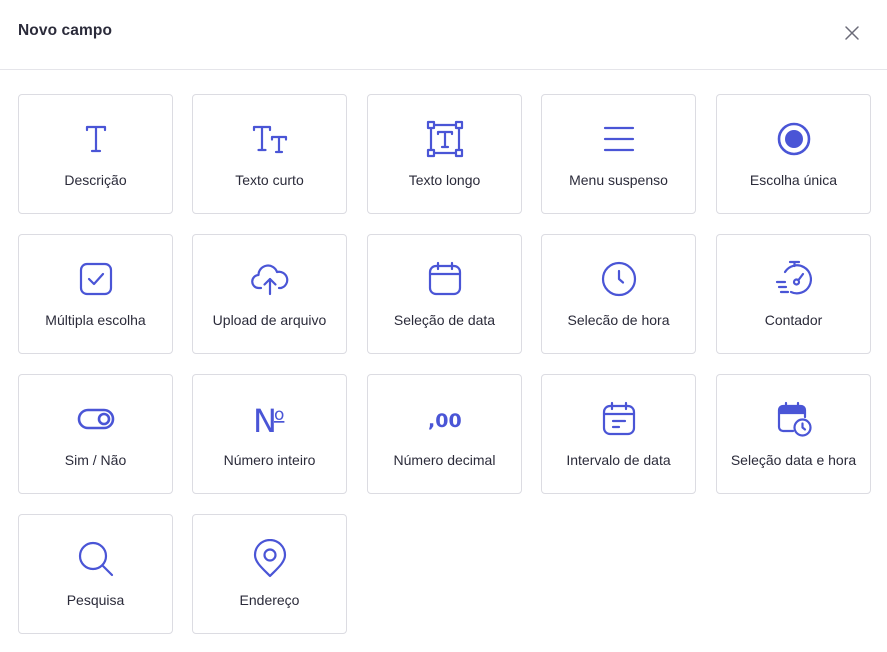 The height and width of the screenshot is (652, 887). I want to click on stopwatch-icon, so click(794, 279).